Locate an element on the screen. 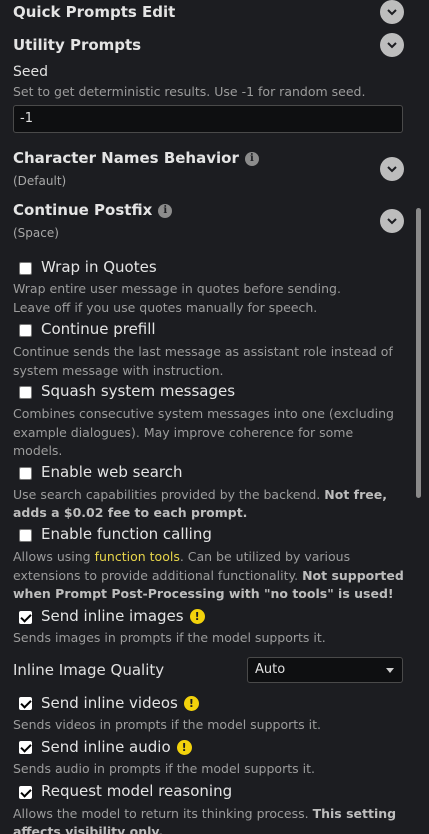  send-inline-images-label: Send inline images! is located at coordinates (123, 616).